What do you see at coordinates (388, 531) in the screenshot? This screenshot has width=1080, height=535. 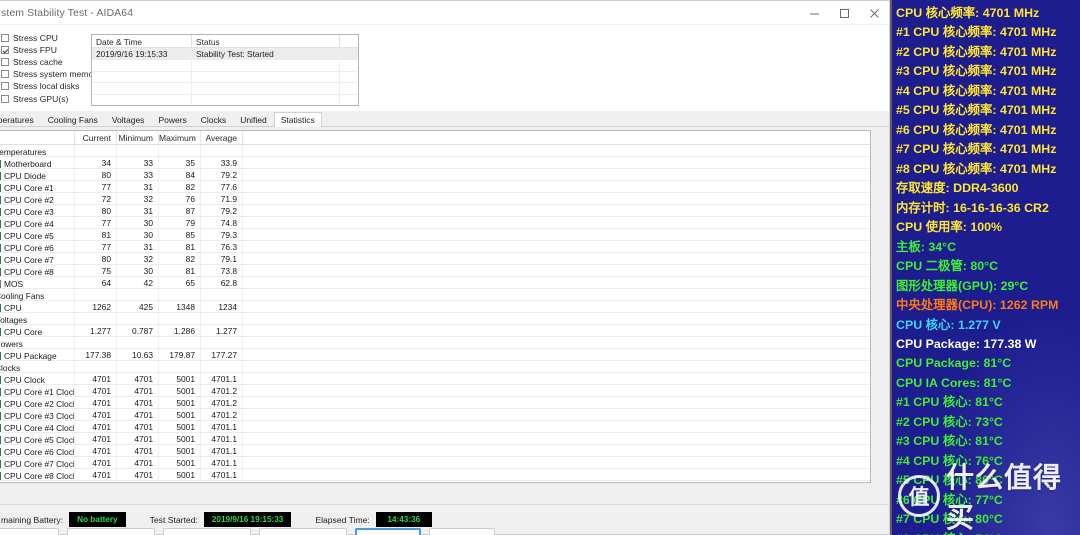 I see `bottom-button-focused` at bounding box center [388, 531].